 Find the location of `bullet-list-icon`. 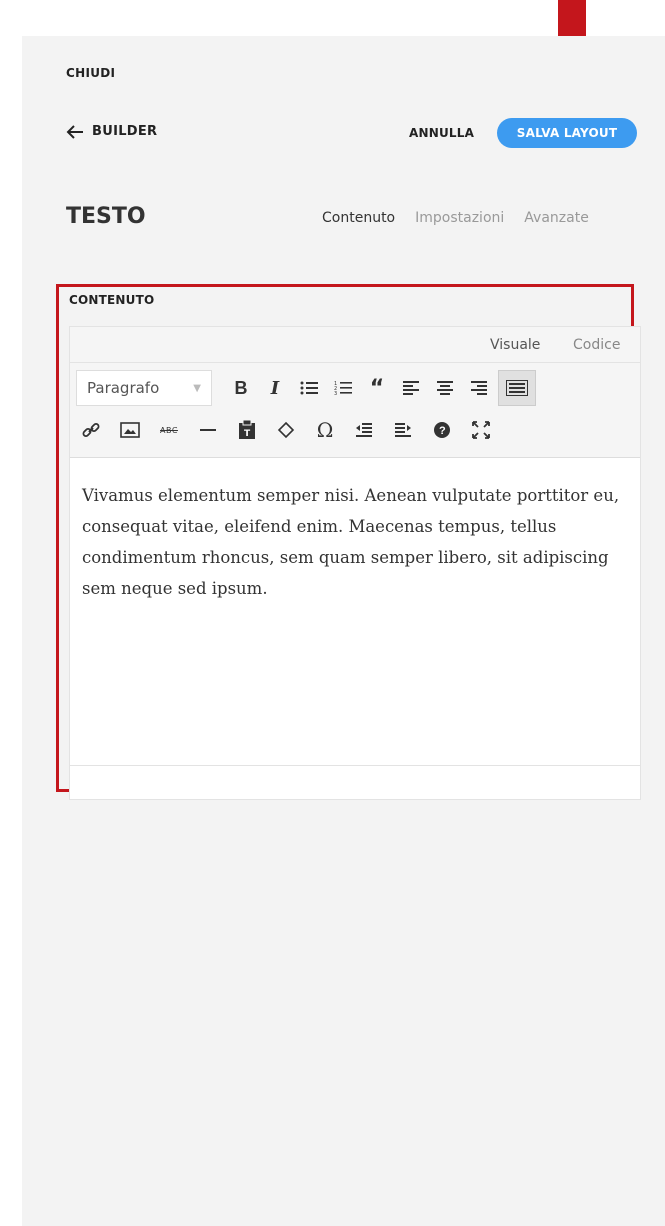

bullet-list-icon is located at coordinates (309, 388).